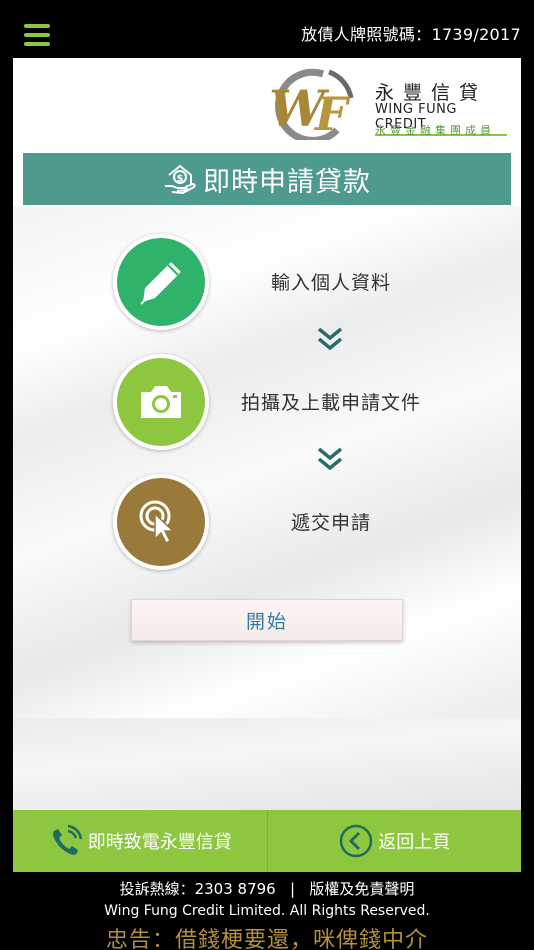 Image resolution: width=534 pixels, height=950 pixels. Describe the element at coordinates (267, 282) in the screenshot. I see `step-personal-info: 輸入個人資料` at that location.